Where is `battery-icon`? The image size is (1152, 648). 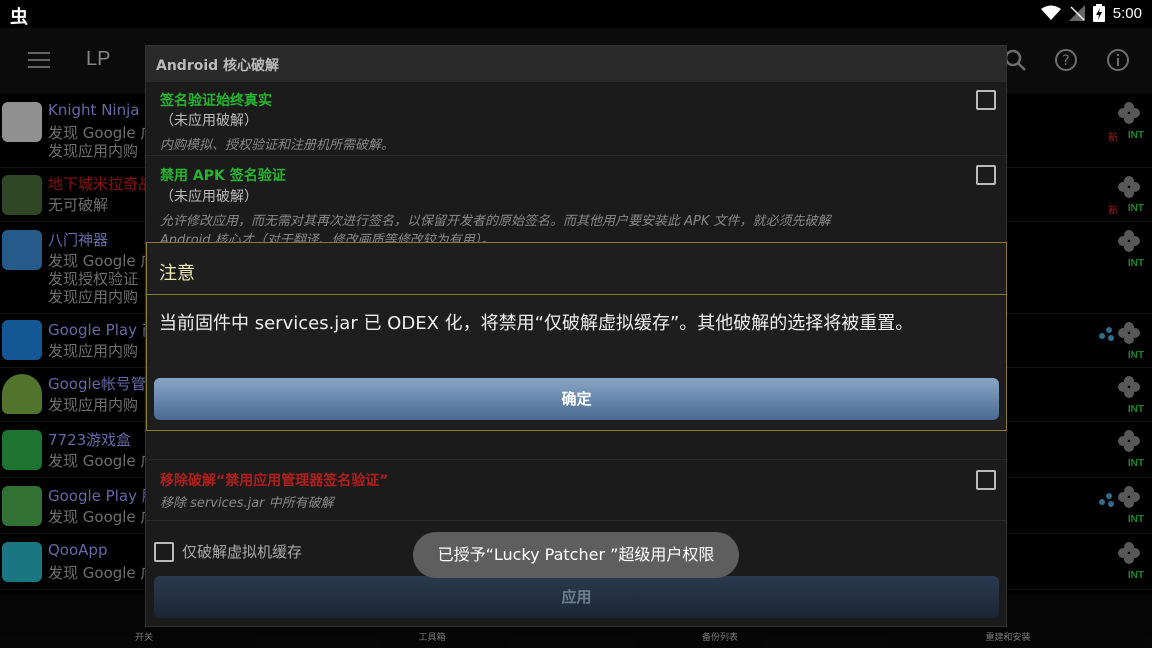
battery-icon is located at coordinates (1098, 13).